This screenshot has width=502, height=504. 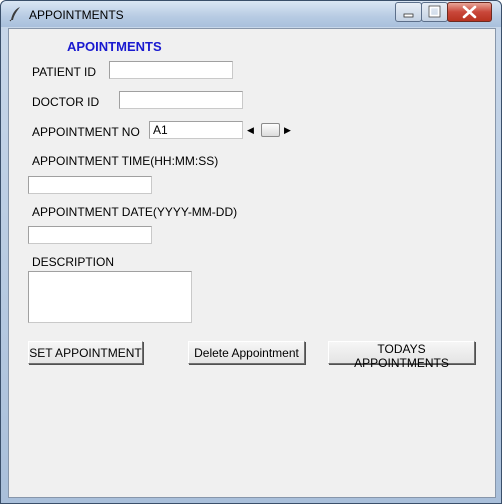 What do you see at coordinates (408, 15) in the screenshot?
I see `minimize-icon` at bounding box center [408, 15].